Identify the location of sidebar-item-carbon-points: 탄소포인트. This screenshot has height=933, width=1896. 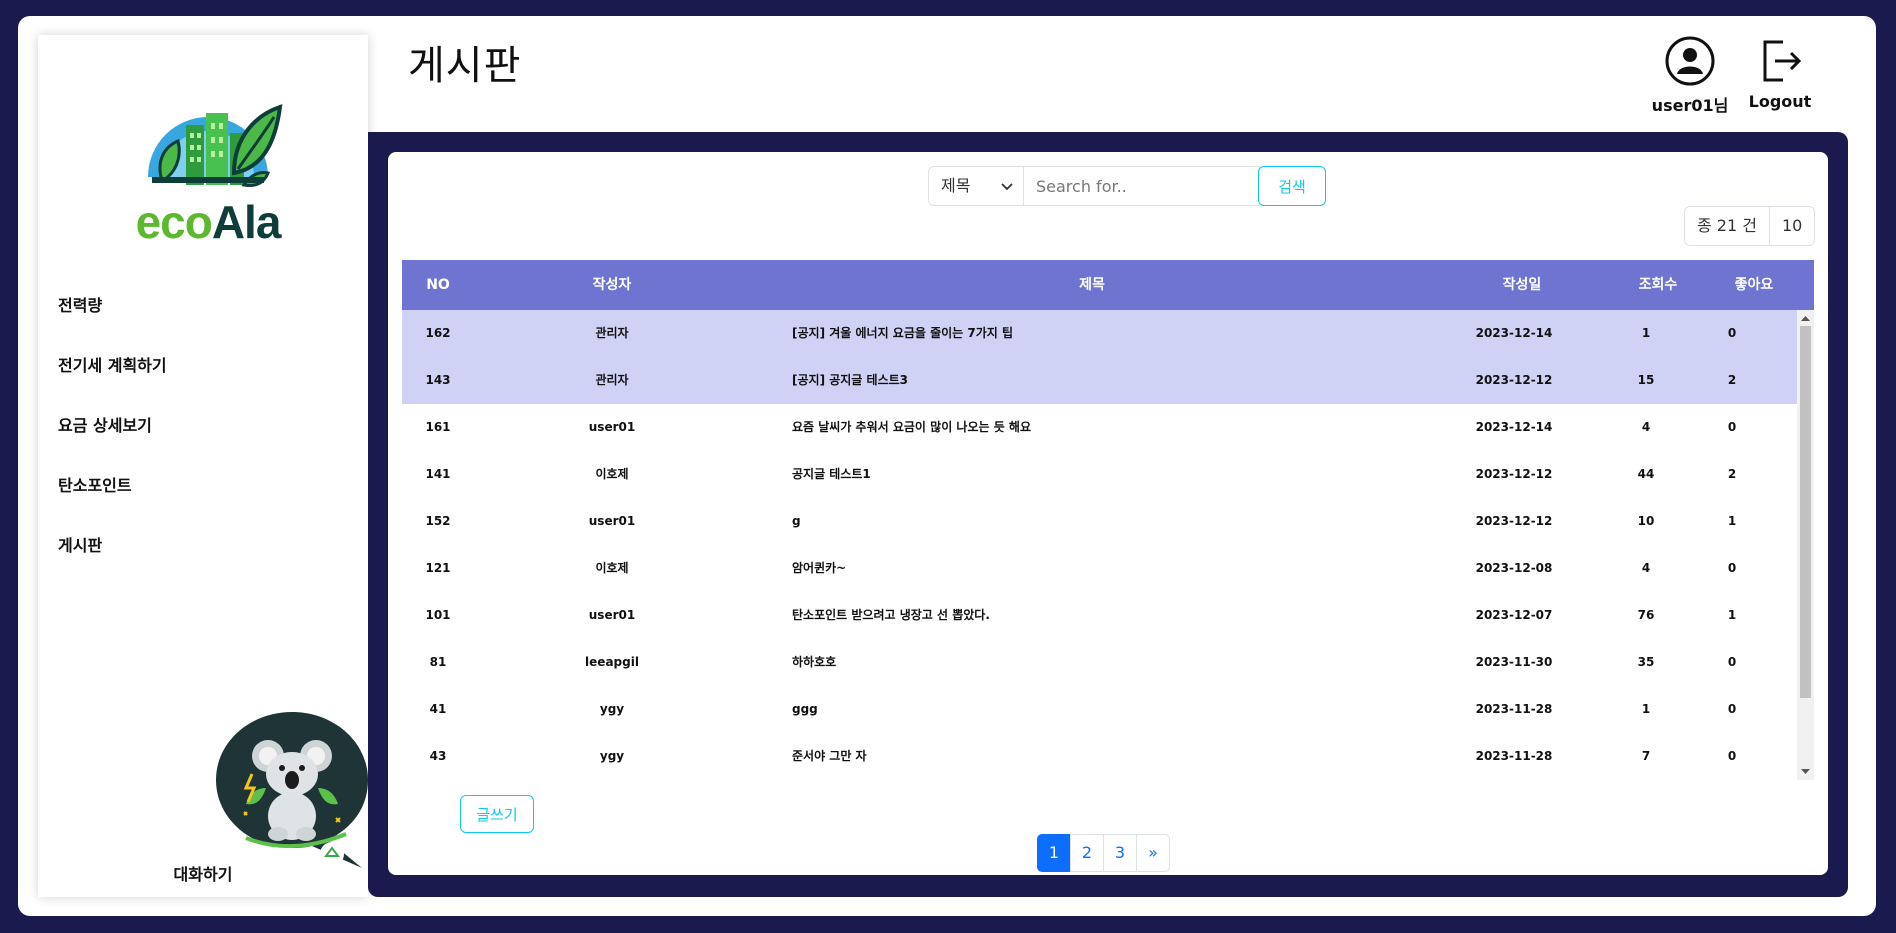
(112, 495).